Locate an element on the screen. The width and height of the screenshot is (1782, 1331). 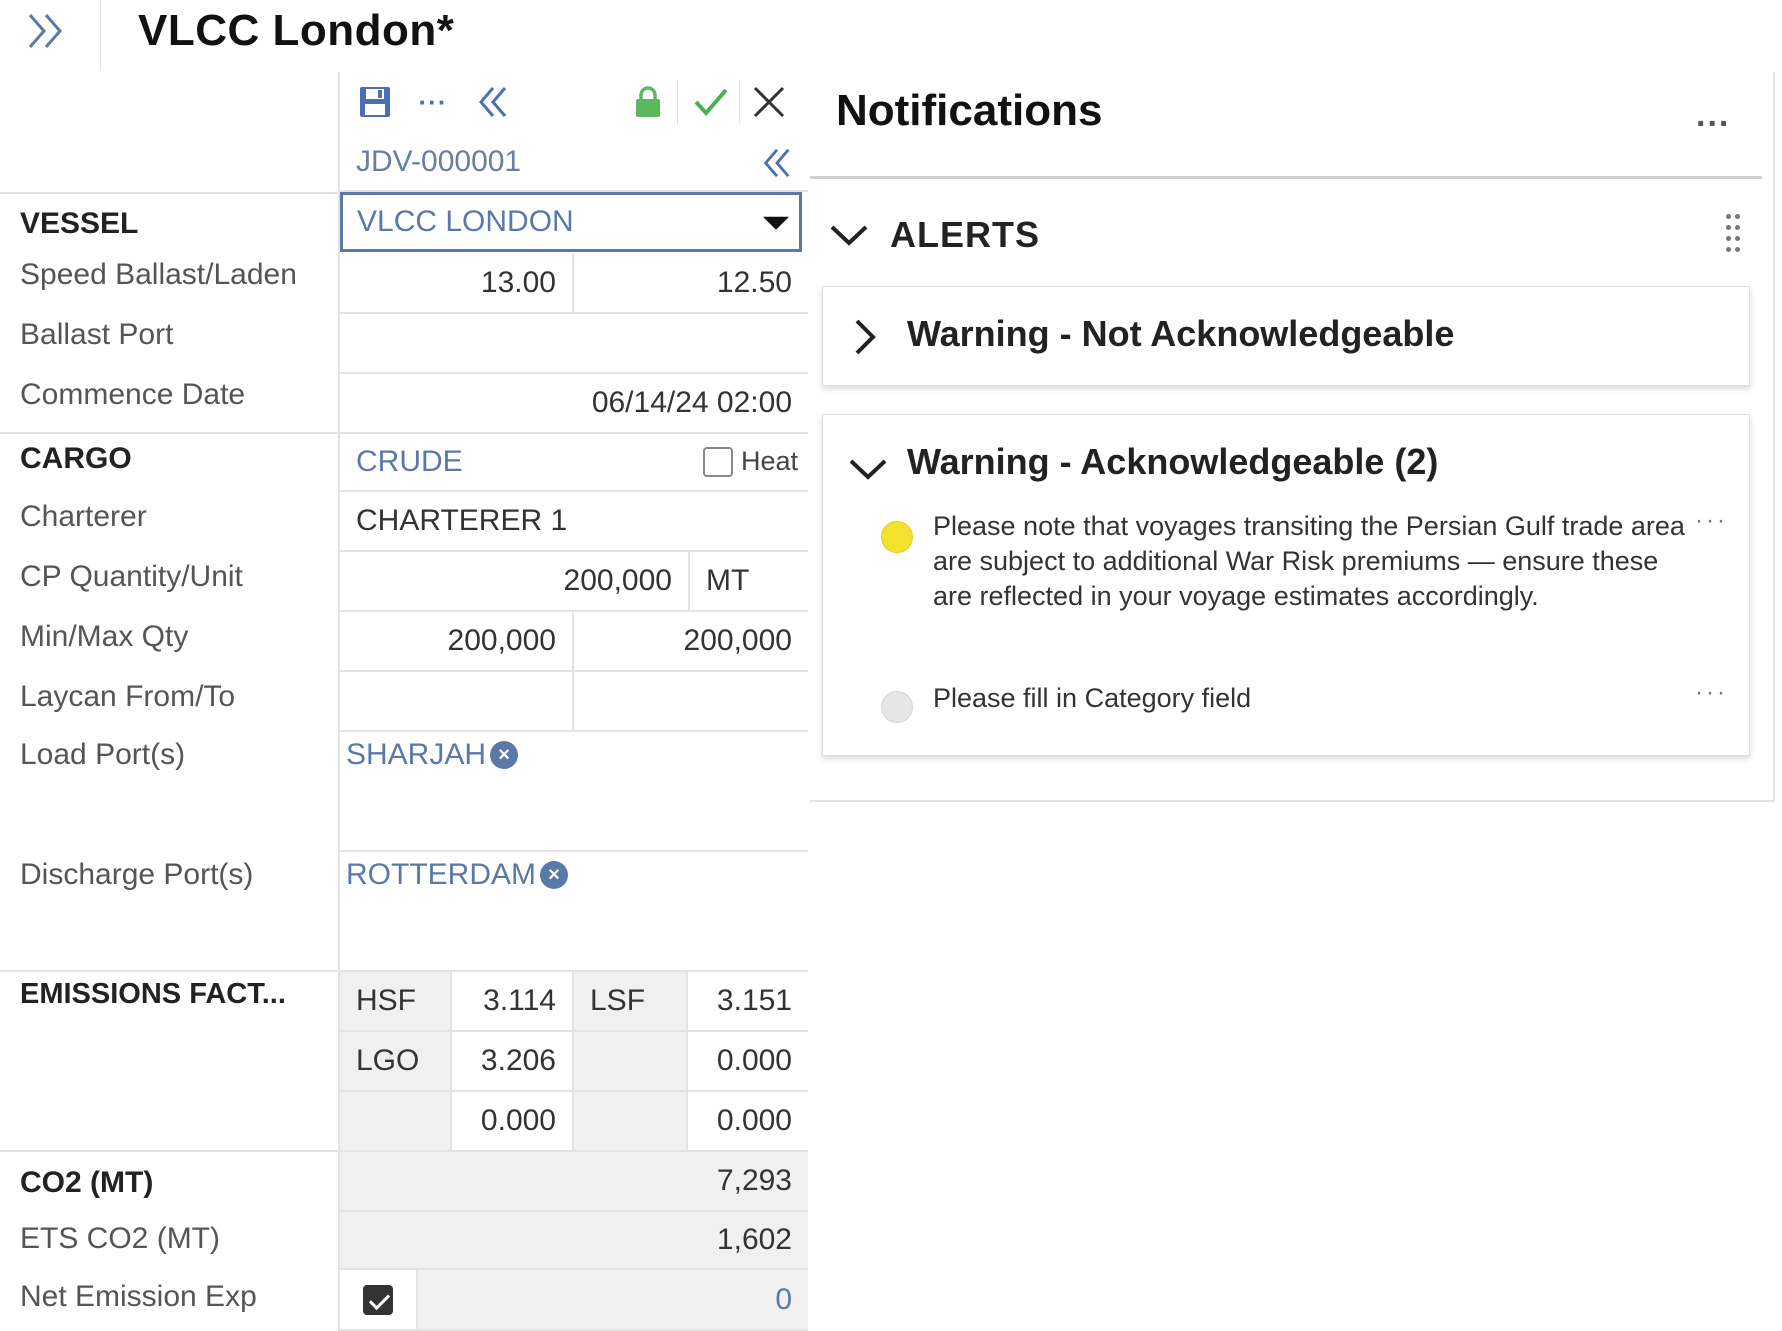
min-qty-field: 200,000 is located at coordinates (457, 642).